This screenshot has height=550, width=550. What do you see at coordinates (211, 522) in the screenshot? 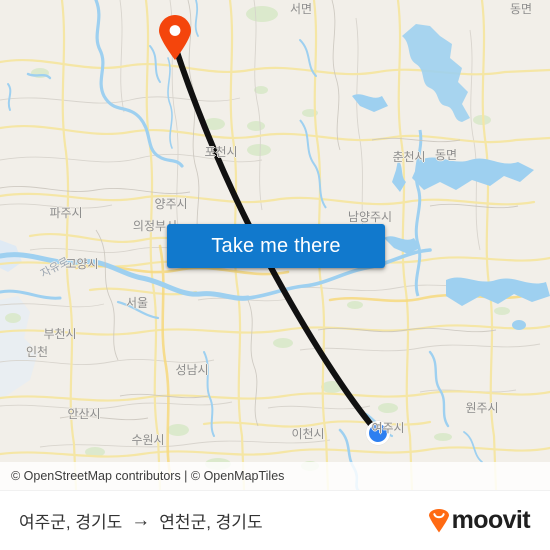
I see `destination-label: 연천군, 경기도` at bounding box center [211, 522].